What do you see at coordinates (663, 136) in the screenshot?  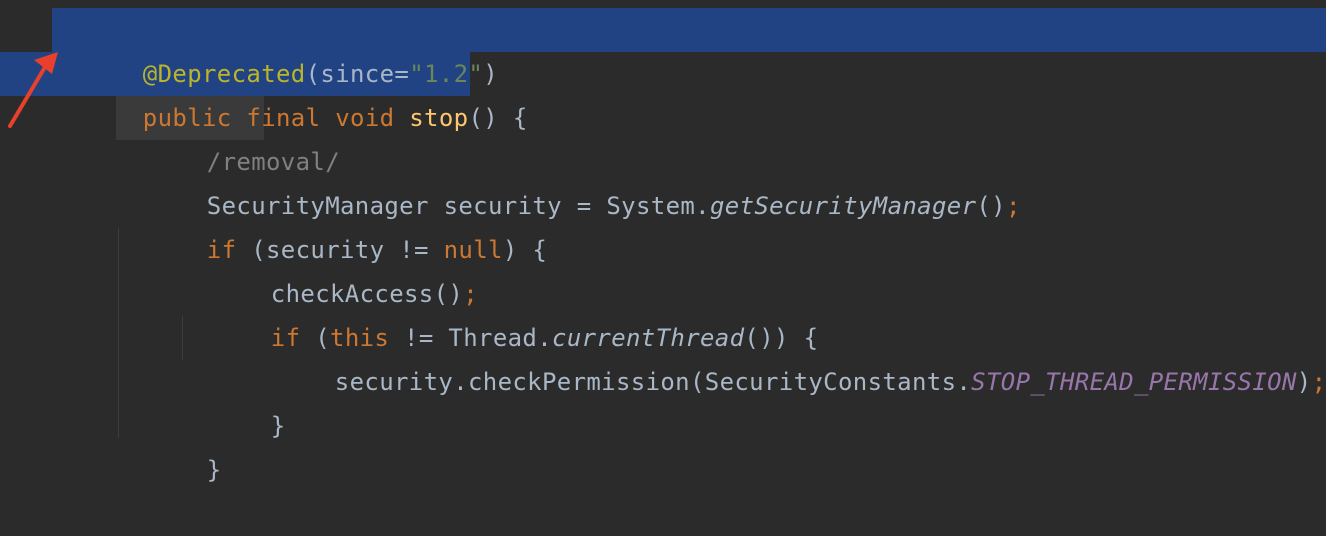 I see `code-line-3: /removal/` at bounding box center [663, 136].